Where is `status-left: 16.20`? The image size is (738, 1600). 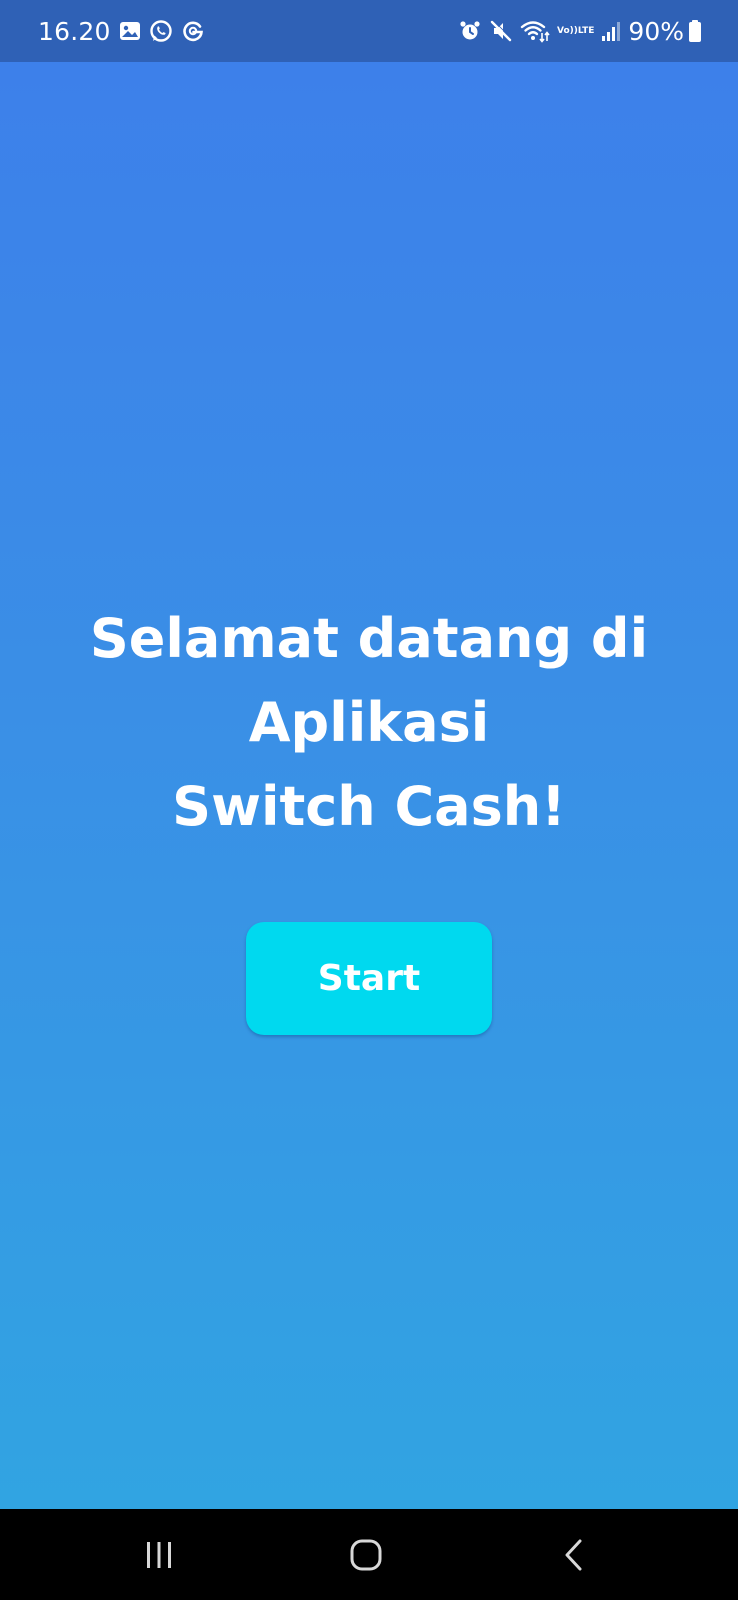 status-left: 16.20 is located at coordinates (121, 31).